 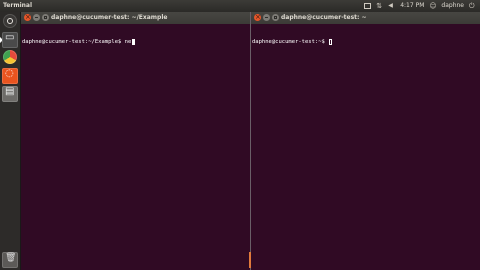 I want to click on indicator-area: 4:17 PM daphne, so click(x=420, y=6).